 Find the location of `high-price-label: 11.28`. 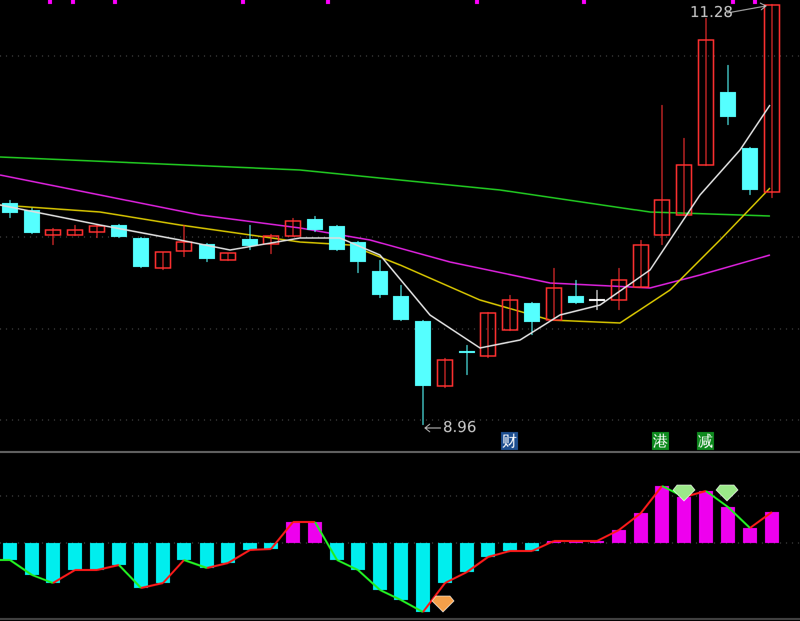

high-price-label: 11.28 is located at coordinates (711, 12).